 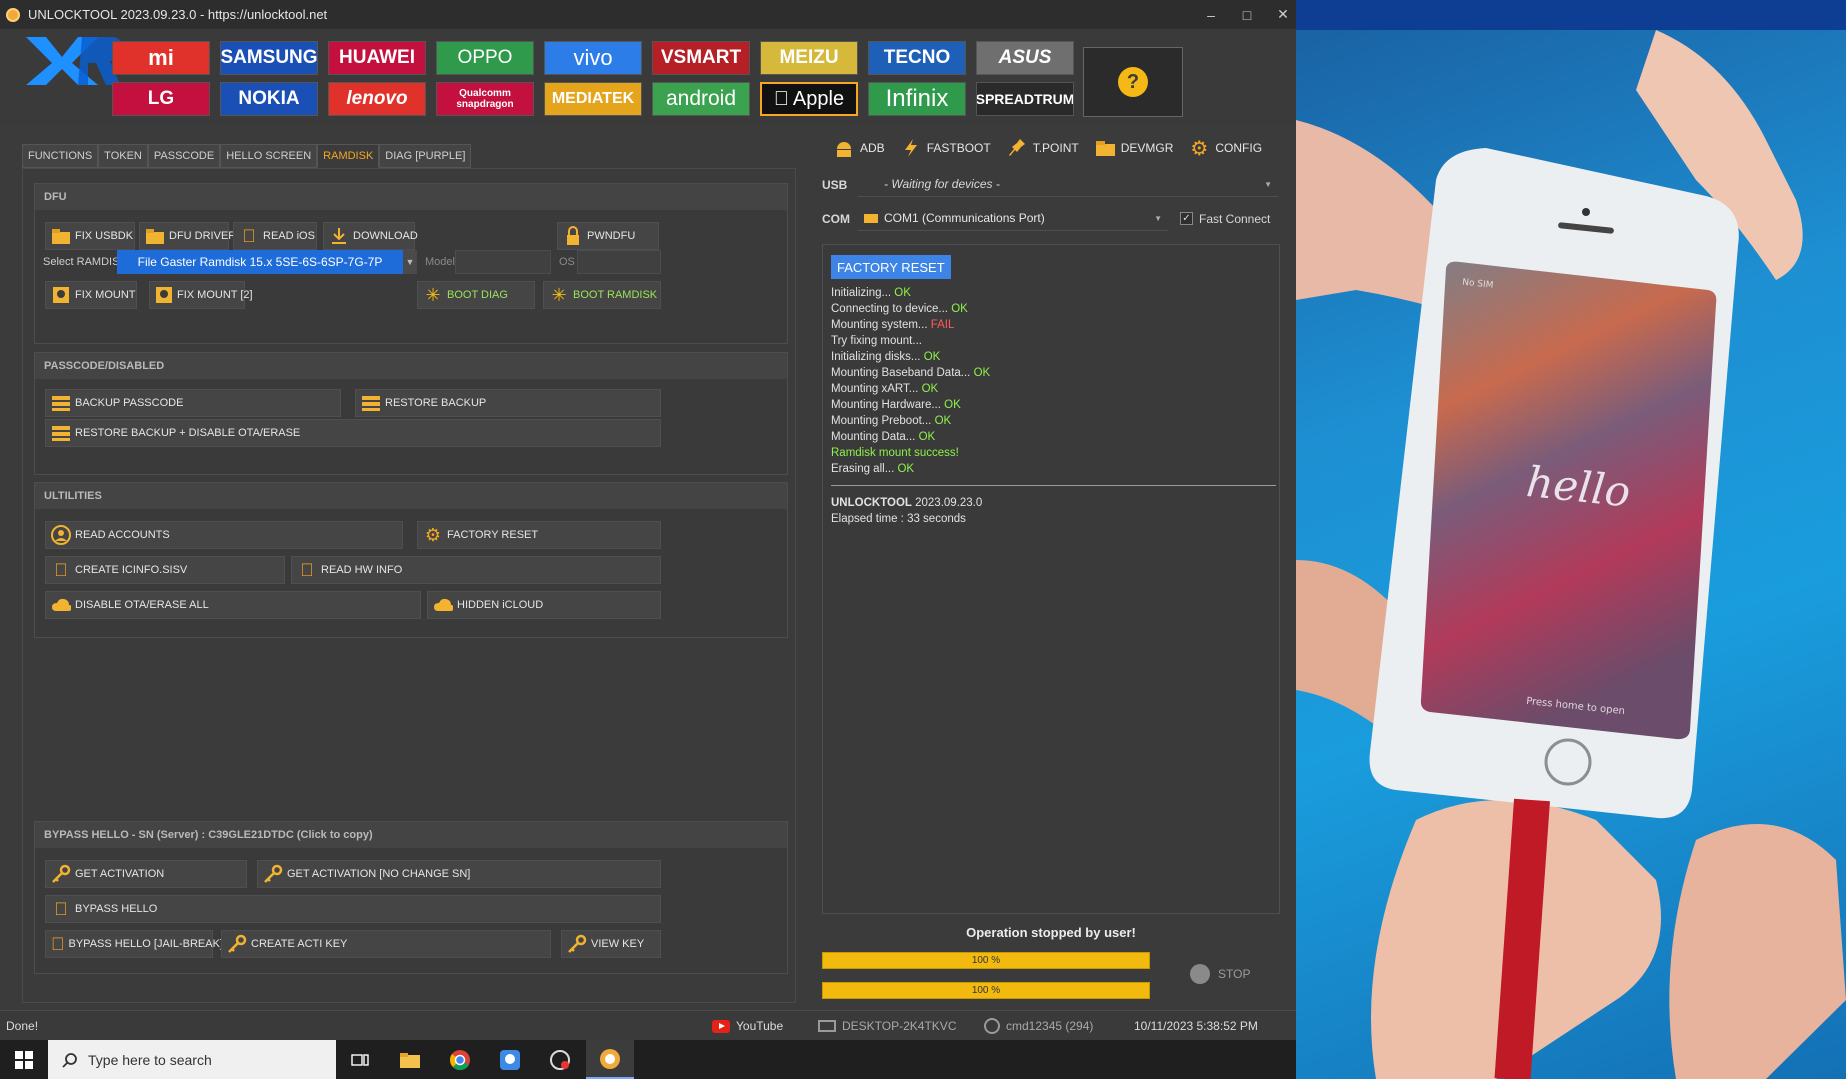 I want to click on bypass-hello-button:  BYPASS HELLO, so click(x=353, y=909).